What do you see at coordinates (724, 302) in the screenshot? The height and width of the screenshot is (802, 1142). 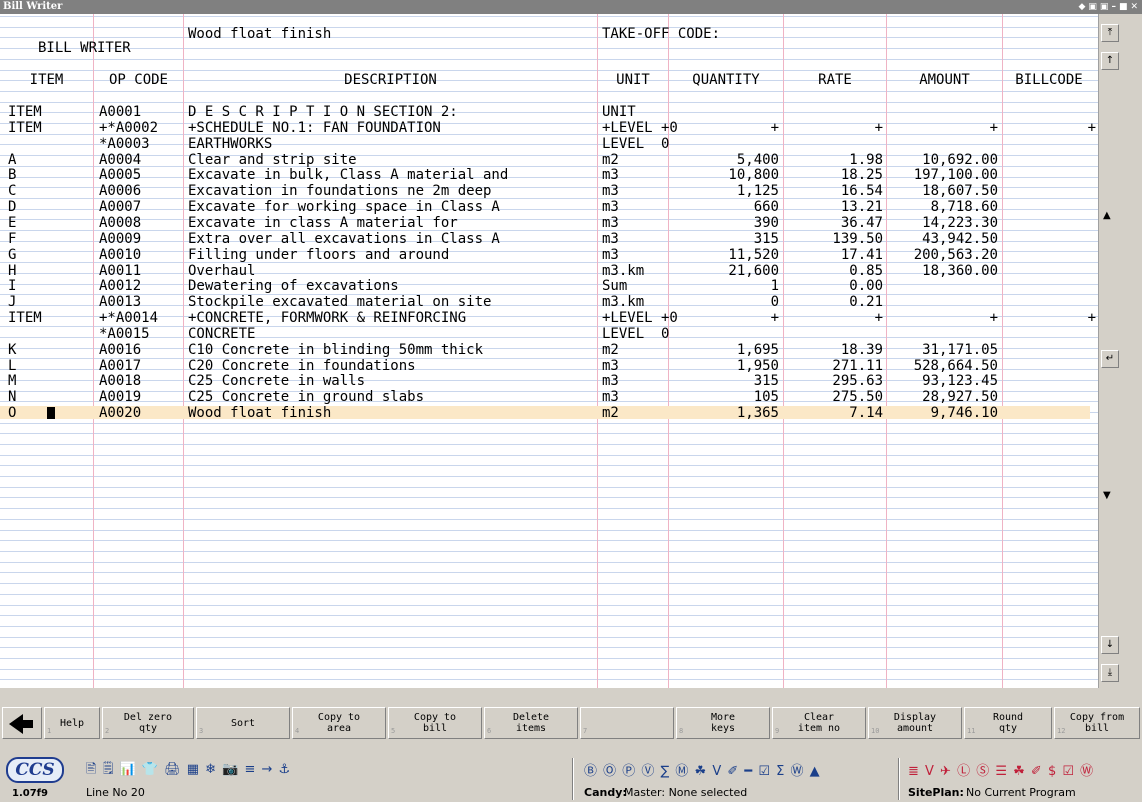 I see `cell-quantity: 0` at bounding box center [724, 302].